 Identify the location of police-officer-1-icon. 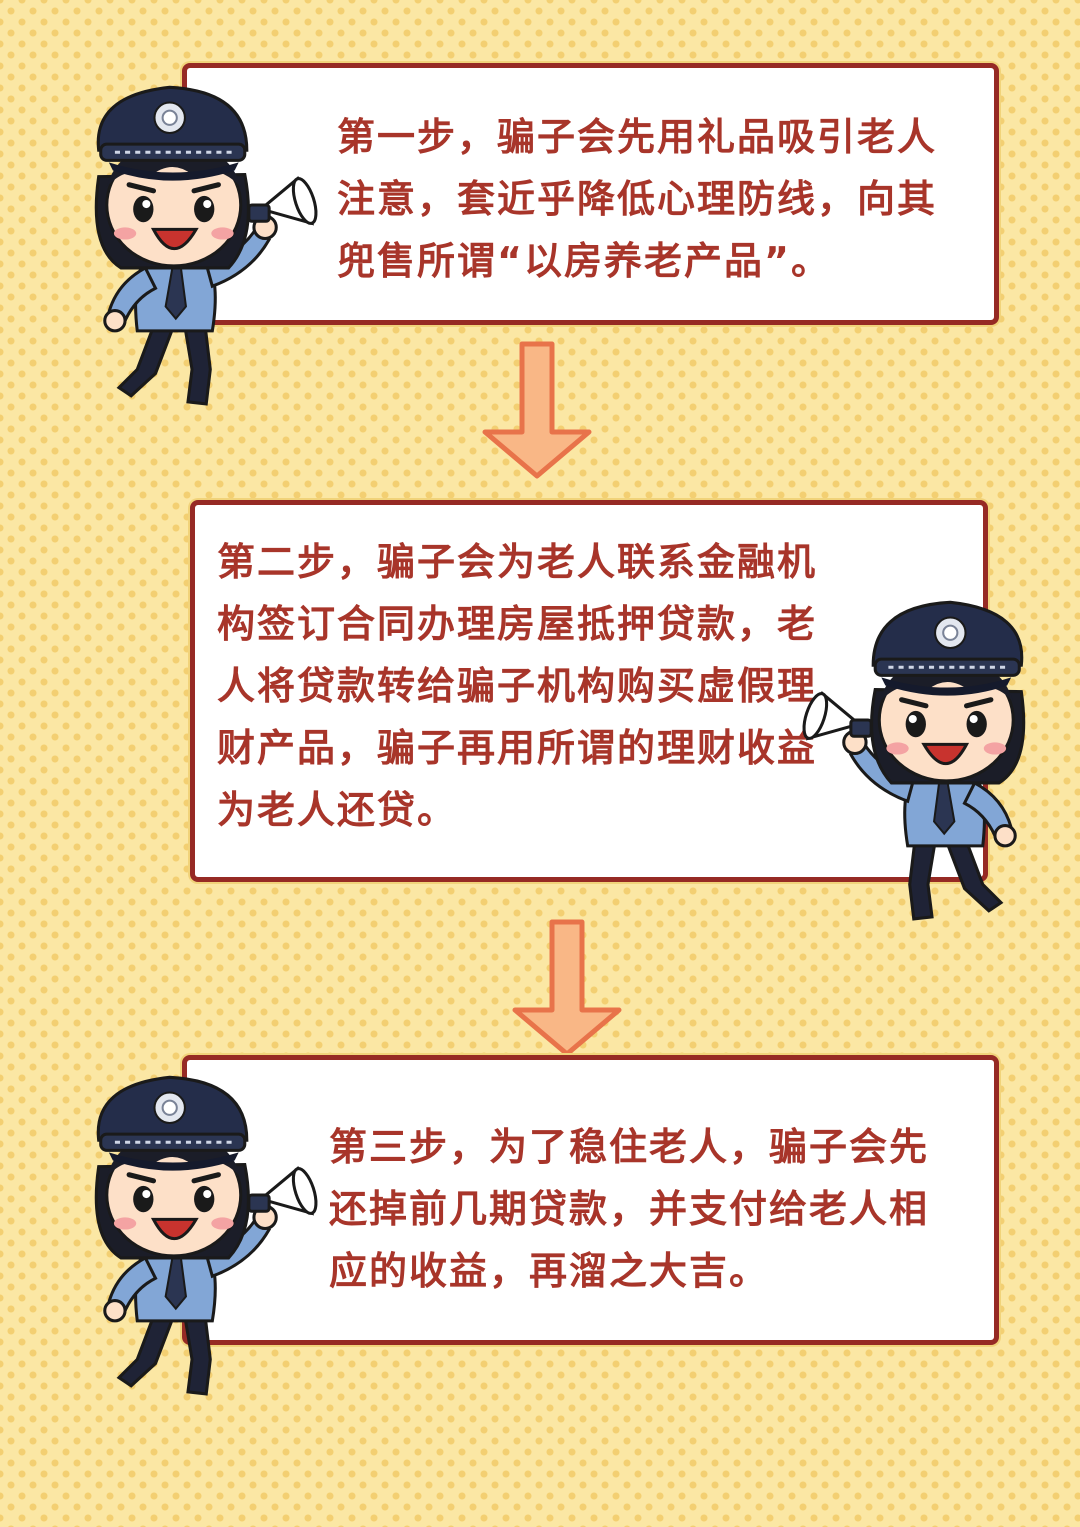
(190, 237).